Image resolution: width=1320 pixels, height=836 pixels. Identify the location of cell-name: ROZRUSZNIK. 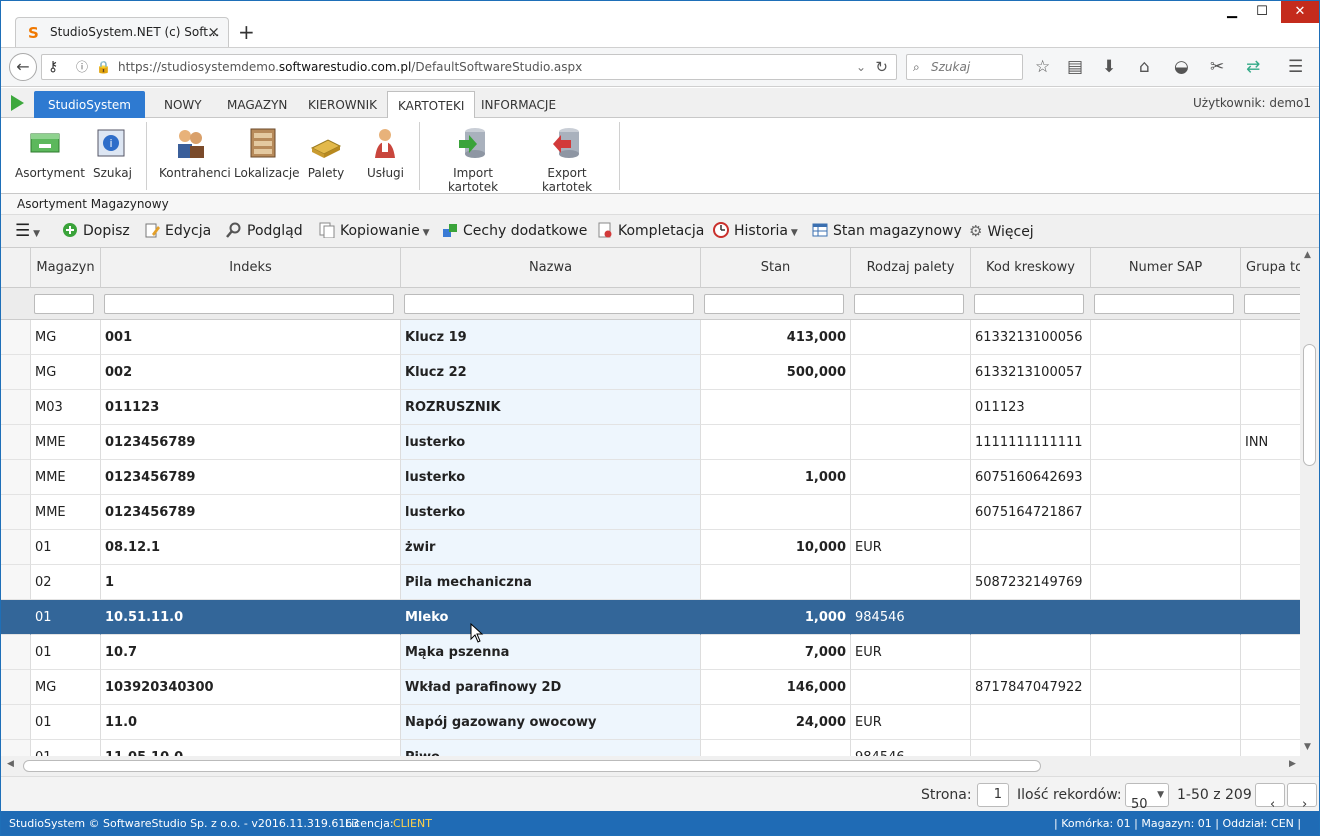
(551, 407).